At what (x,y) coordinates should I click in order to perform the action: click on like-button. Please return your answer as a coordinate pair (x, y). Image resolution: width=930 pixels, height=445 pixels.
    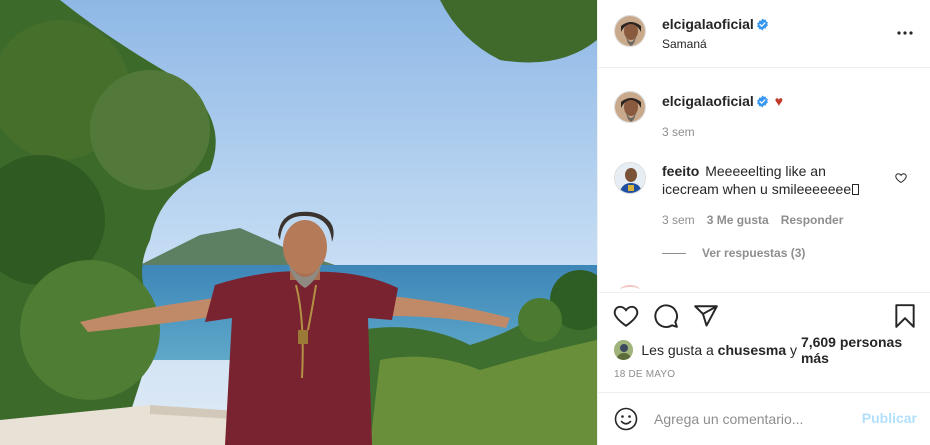
    Looking at the image, I should click on (627, 317).